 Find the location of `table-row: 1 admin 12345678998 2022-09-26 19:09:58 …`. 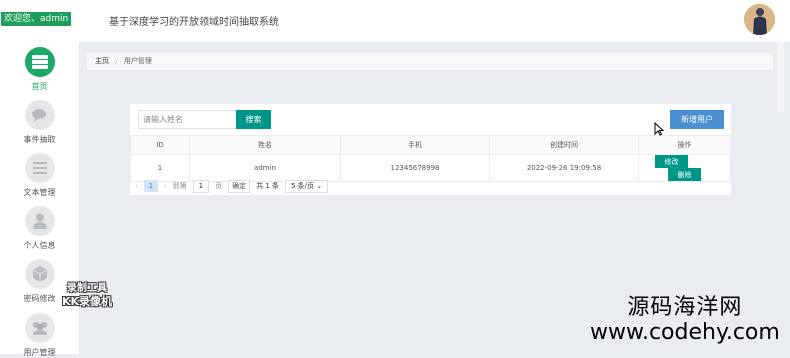

table-row: 1 admin 12345678998 2022-09-26 19:09:58 … is located at coordinates (430, 168).